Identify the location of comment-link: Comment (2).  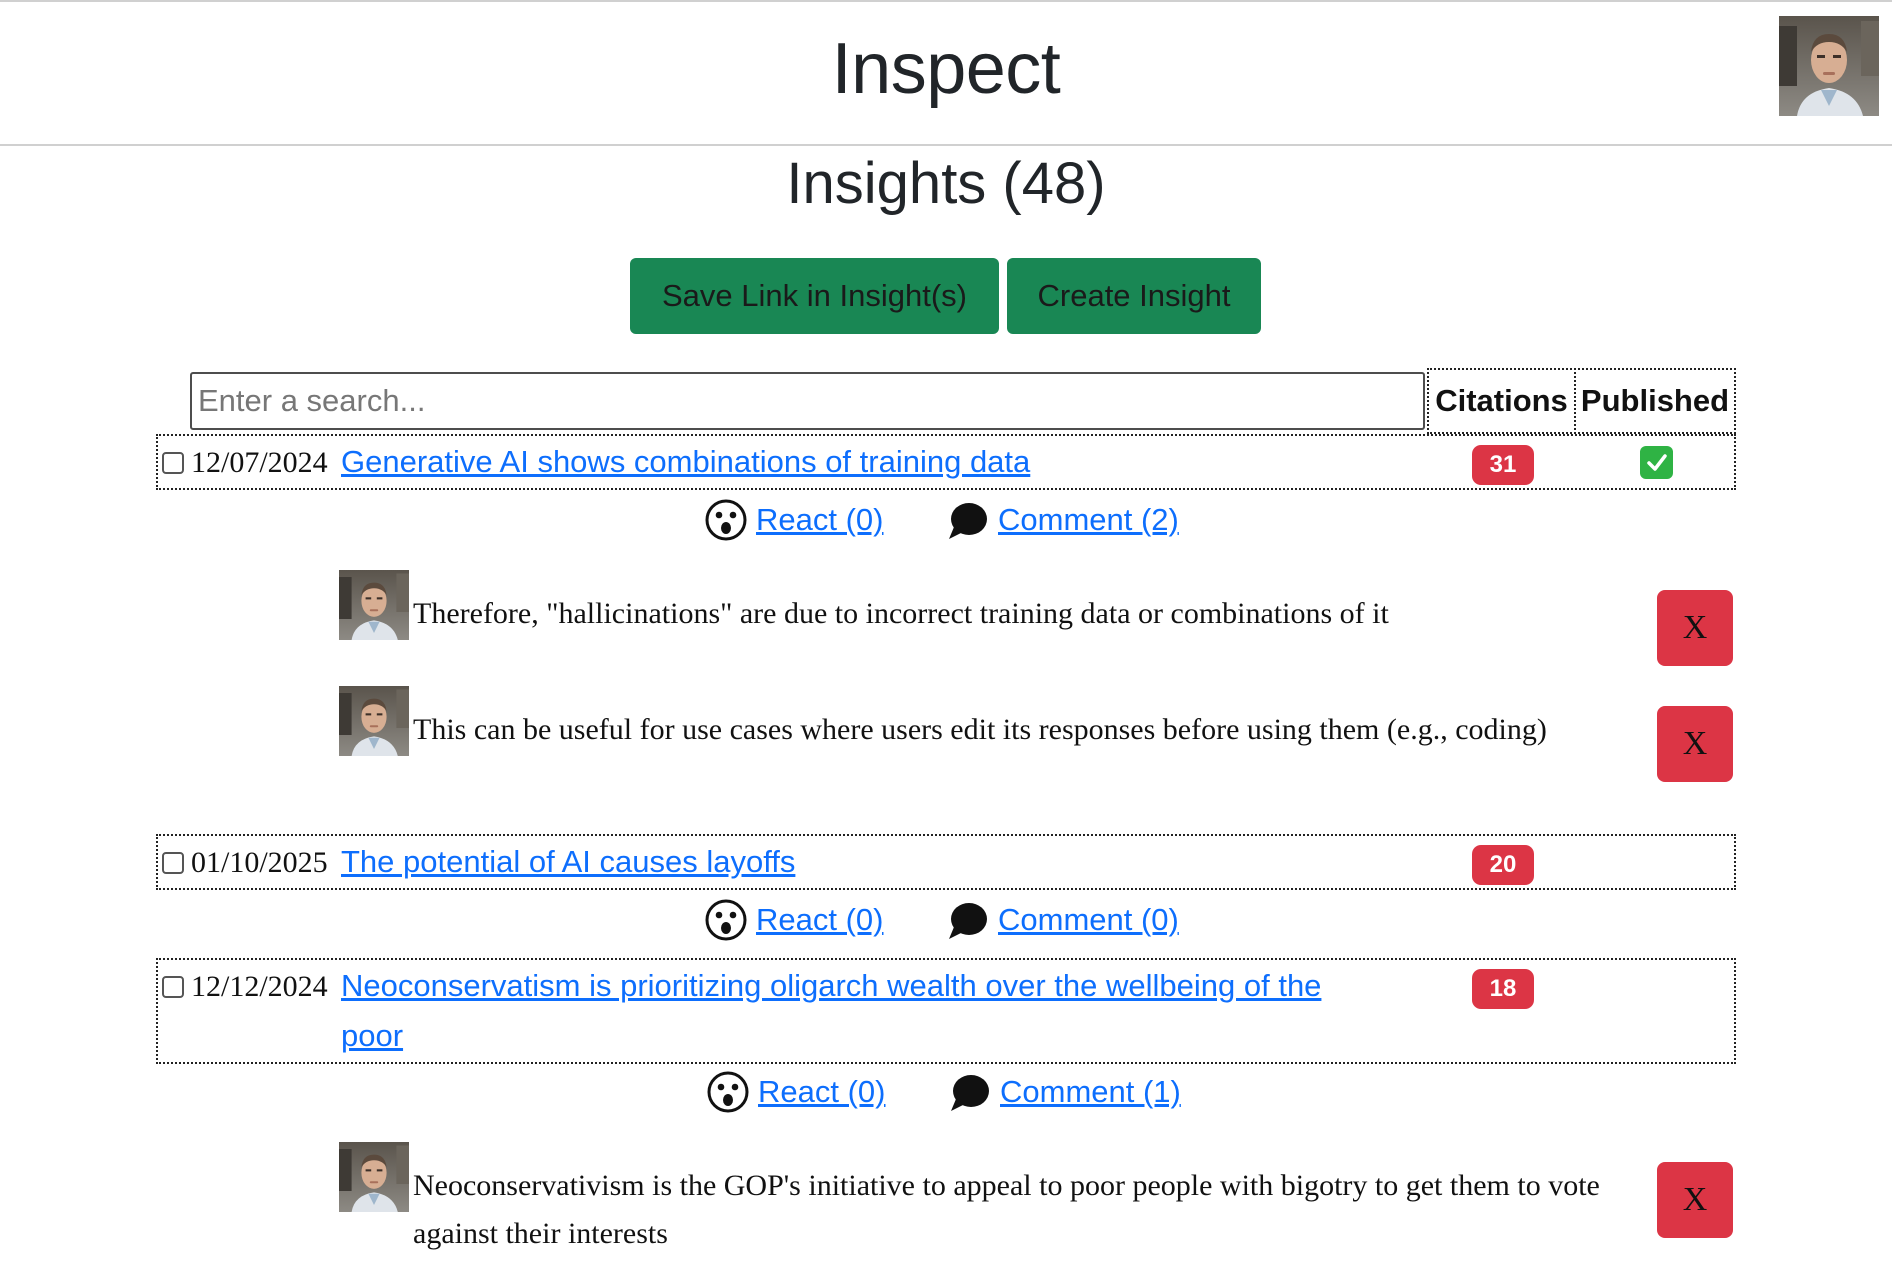
(1062, 520).